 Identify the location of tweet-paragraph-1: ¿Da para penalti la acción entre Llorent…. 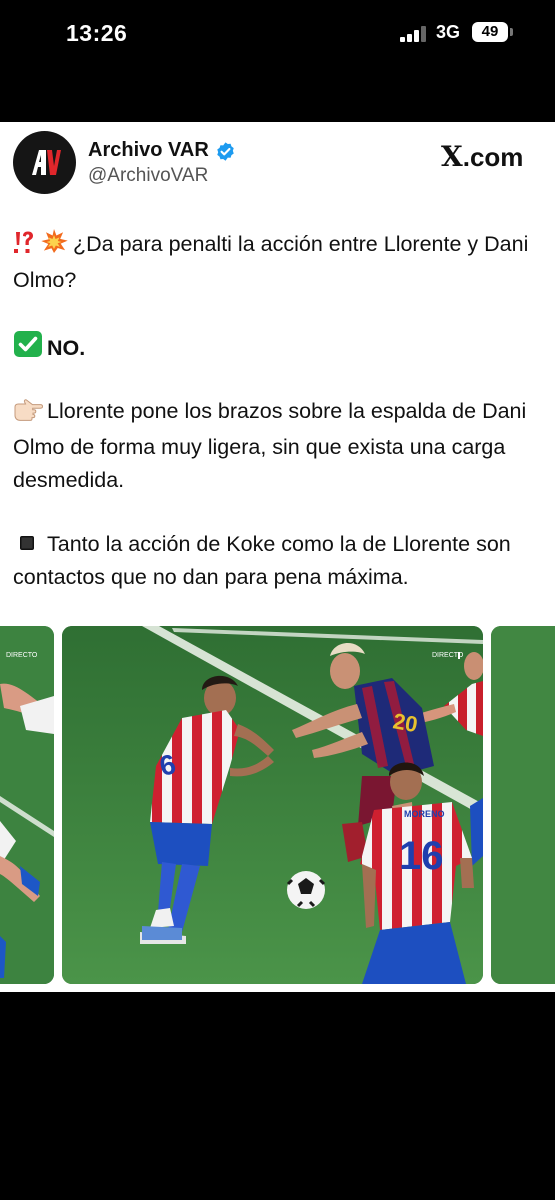
(280, 262).